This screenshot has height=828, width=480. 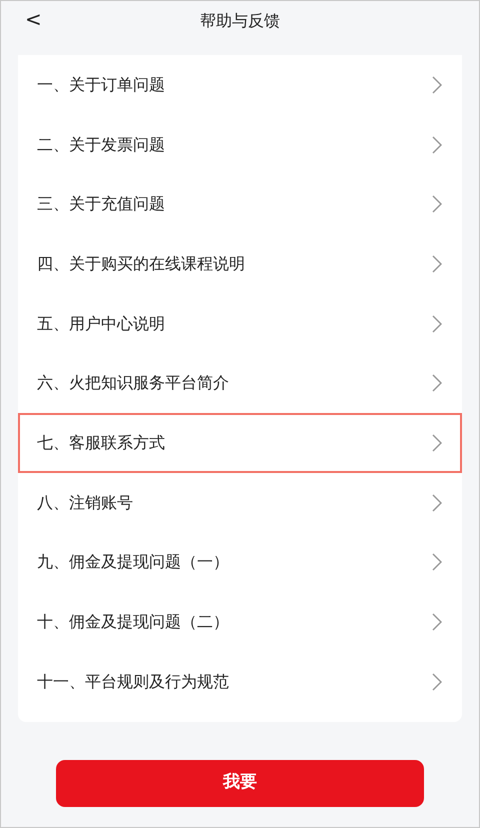 What do you see at coordinates (240, 21) in the screenshot?
I see `page-title: 帮助与反馈` at bounding box center [240, 21].